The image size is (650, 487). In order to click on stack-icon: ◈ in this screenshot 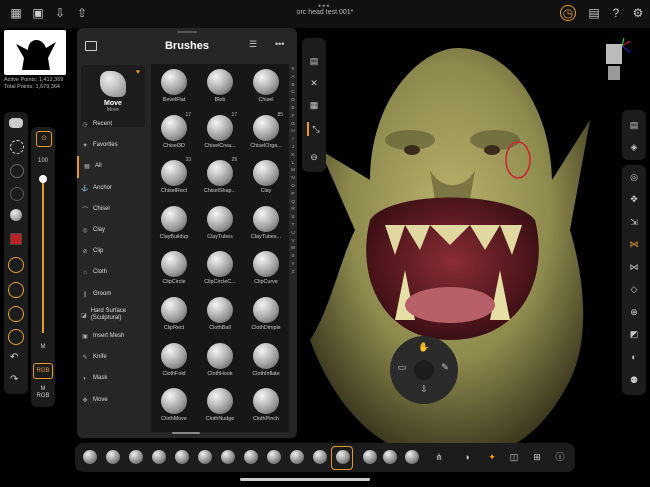, I will do `click(634, 147)`.